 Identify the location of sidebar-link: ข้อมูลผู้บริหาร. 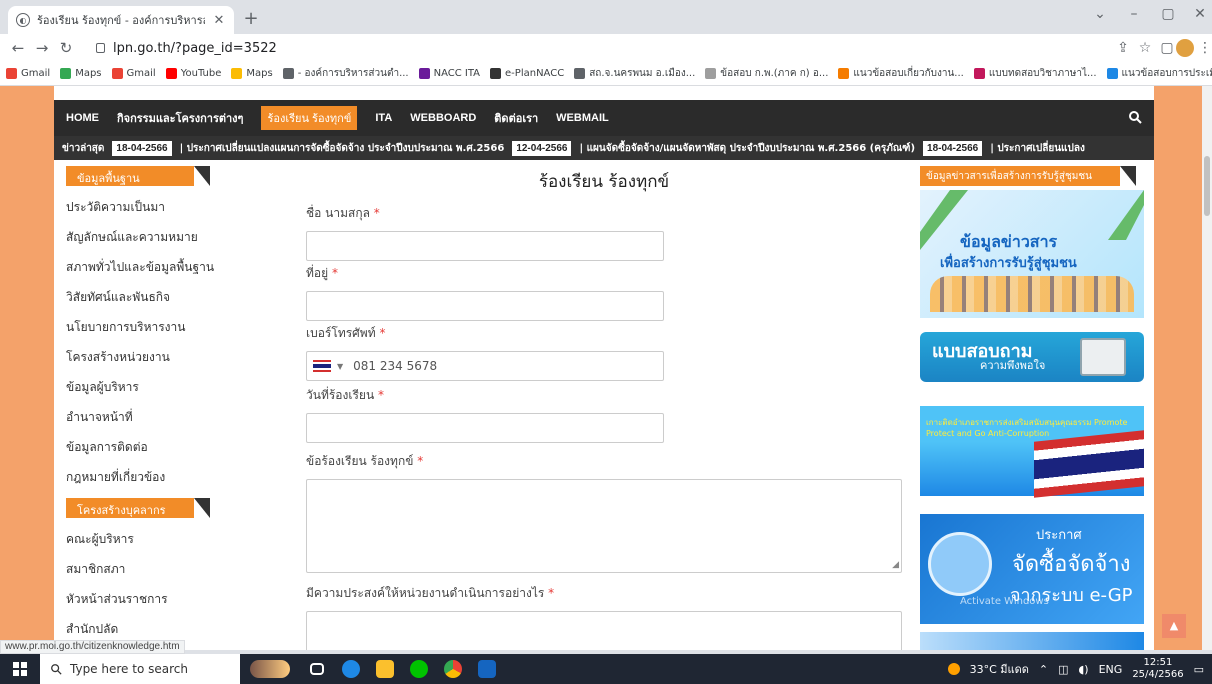
(170, 387).